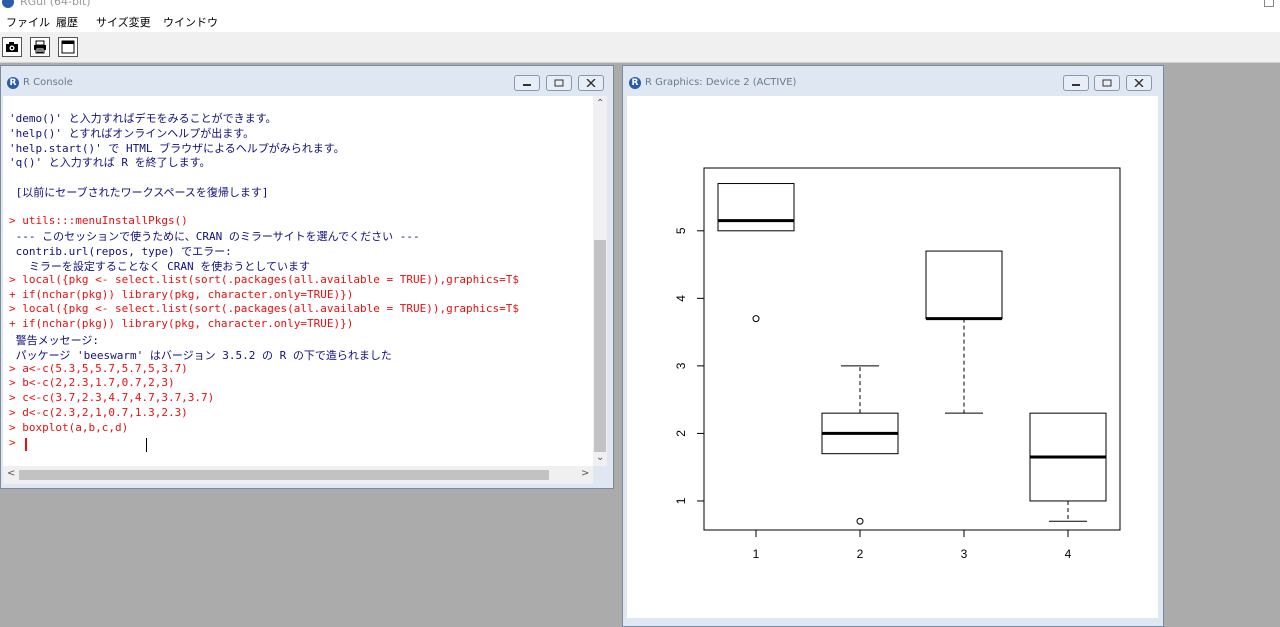 This screenshot has width=1280, height=627. What do you see at coordinates (600, 103) in the screenshot?
I see `scroll-up-icon: ⌃` at bounding box center [600, 103].